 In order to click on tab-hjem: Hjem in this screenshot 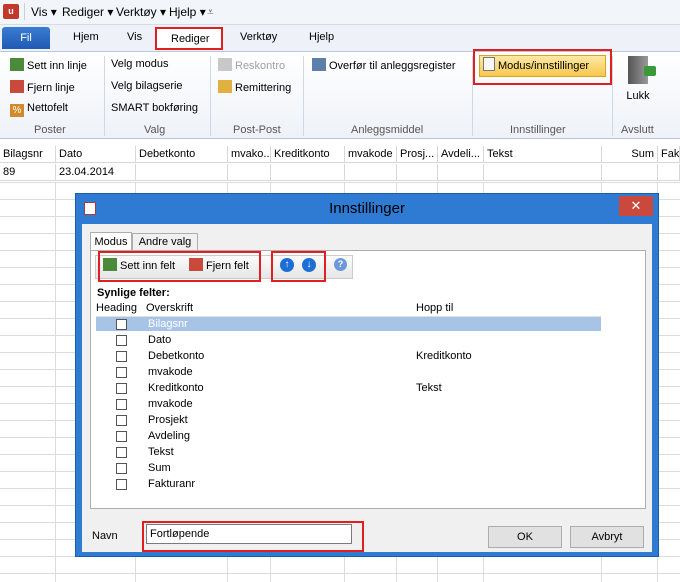, I will do `click(86, 37)`.